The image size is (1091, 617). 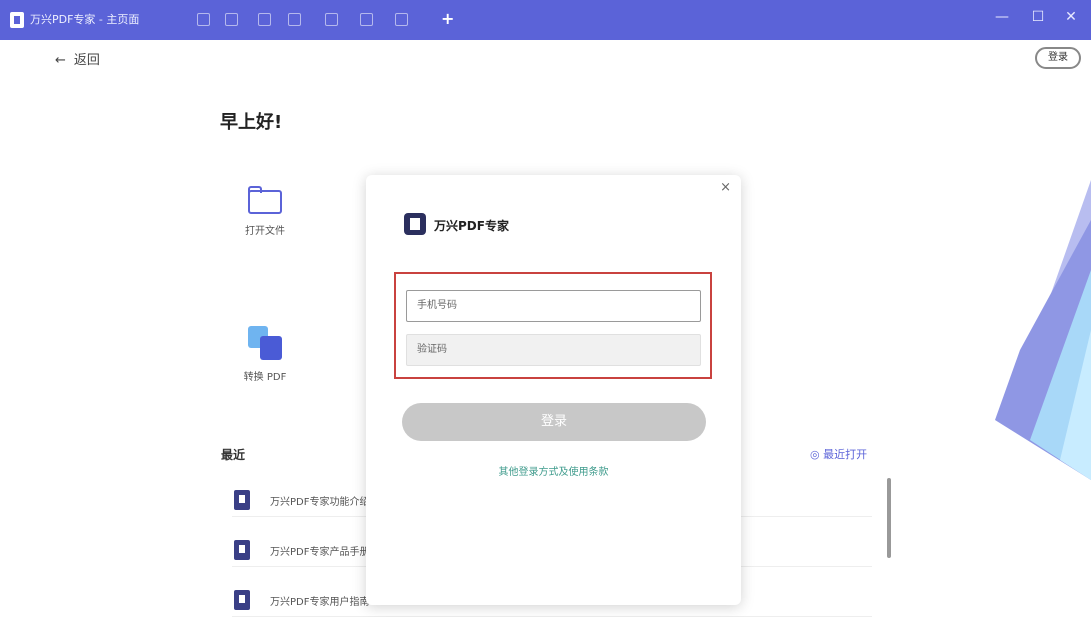 What do you see at coordinates (17, 20) in the screenshot?
I see `app-logo-icon` at bounding box center [17, 20].